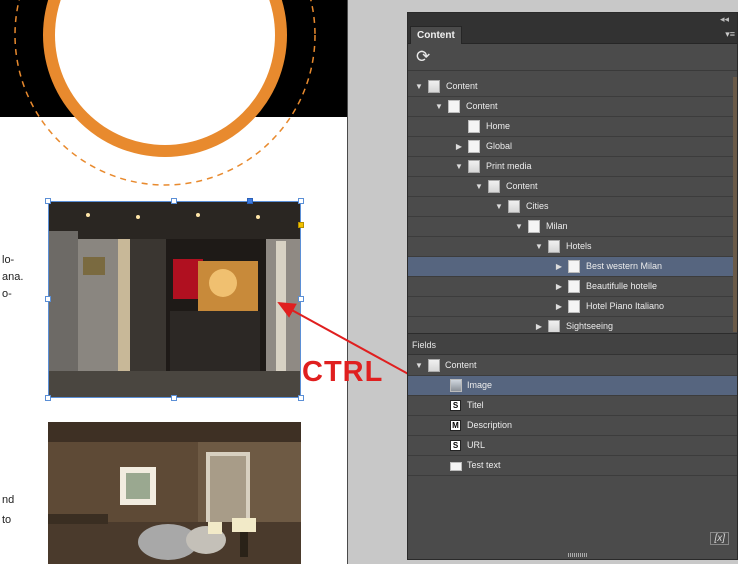  I want to click on field-item: S Titel, so click(572, 406).